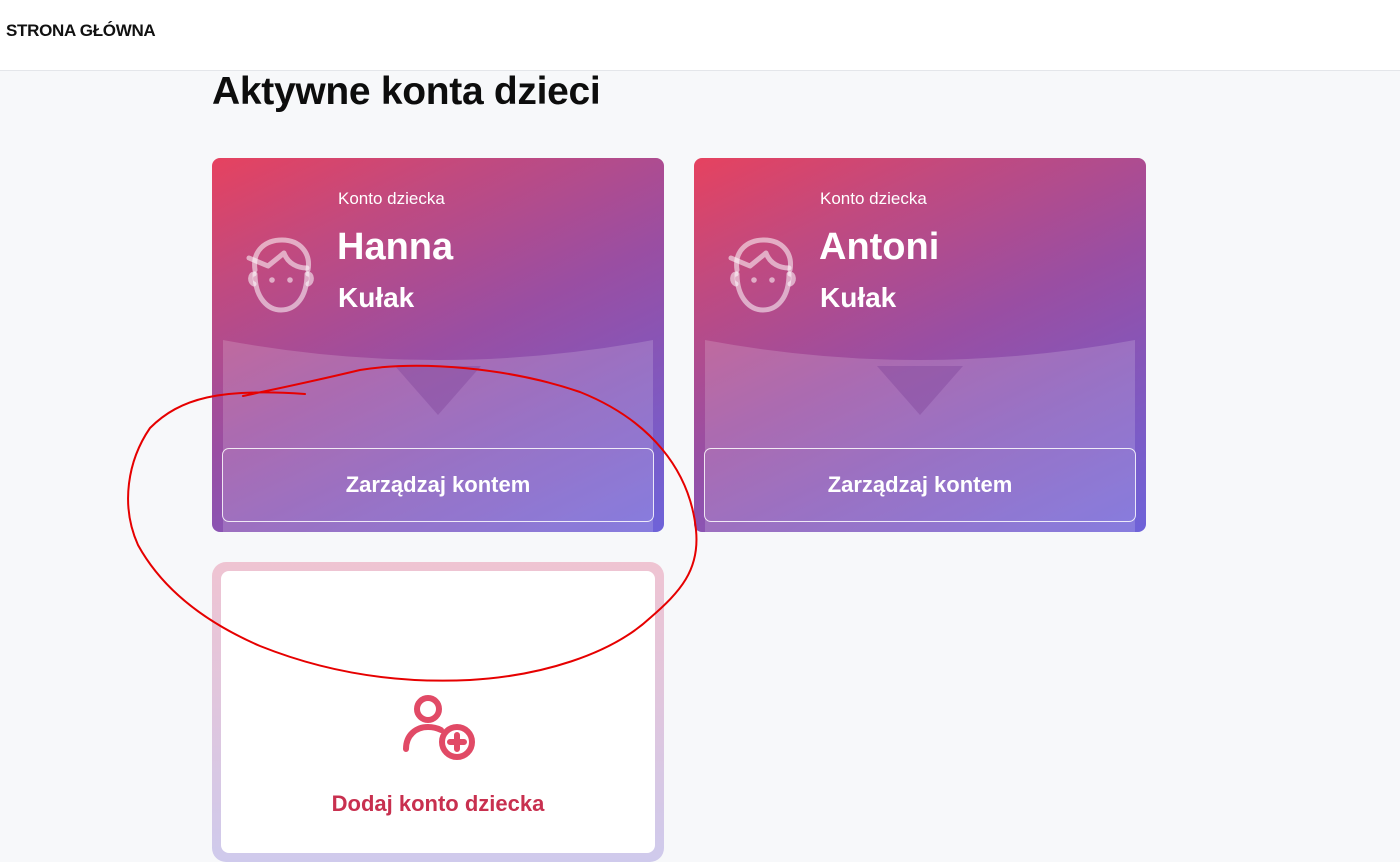 Image resolution: width=1400 pixels, height=862 pixels. I want to click on add-child-card-body: Dodaj konto dziecka, so click(438, 712).